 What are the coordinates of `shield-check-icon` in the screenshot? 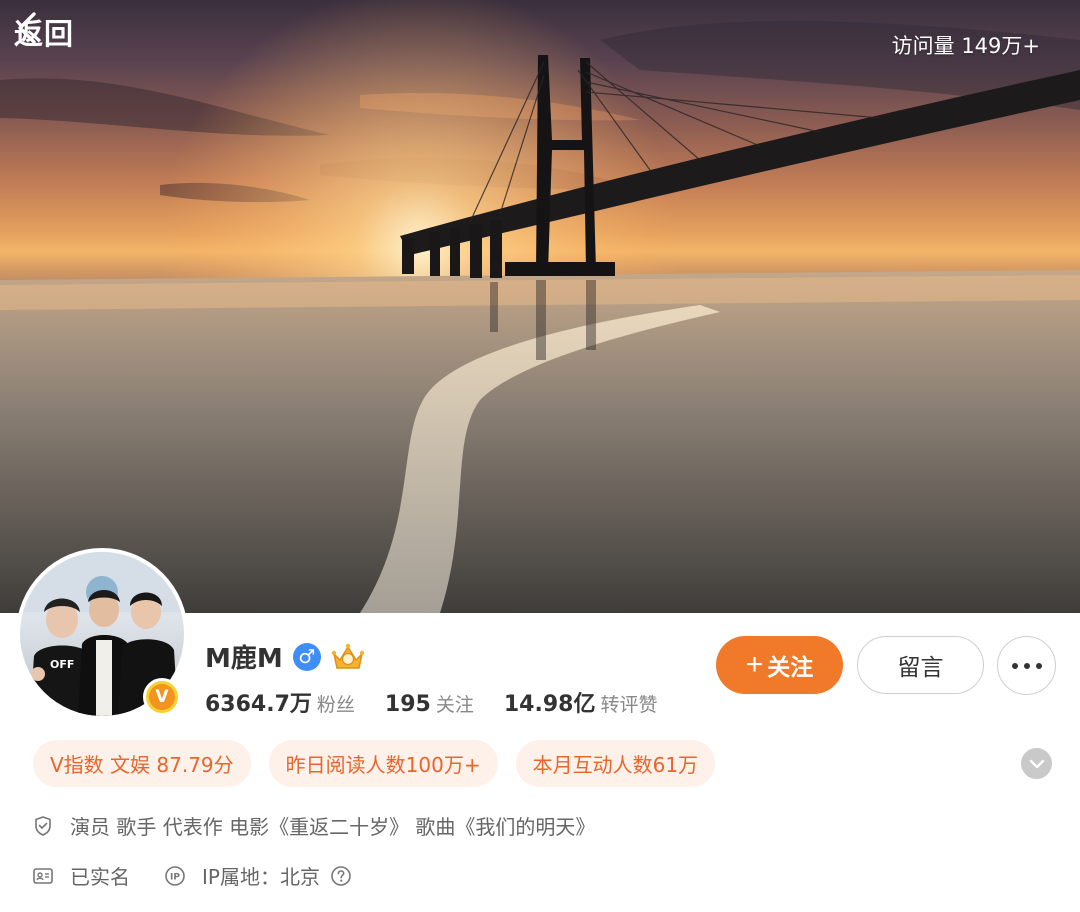 It's located at (43, 825).